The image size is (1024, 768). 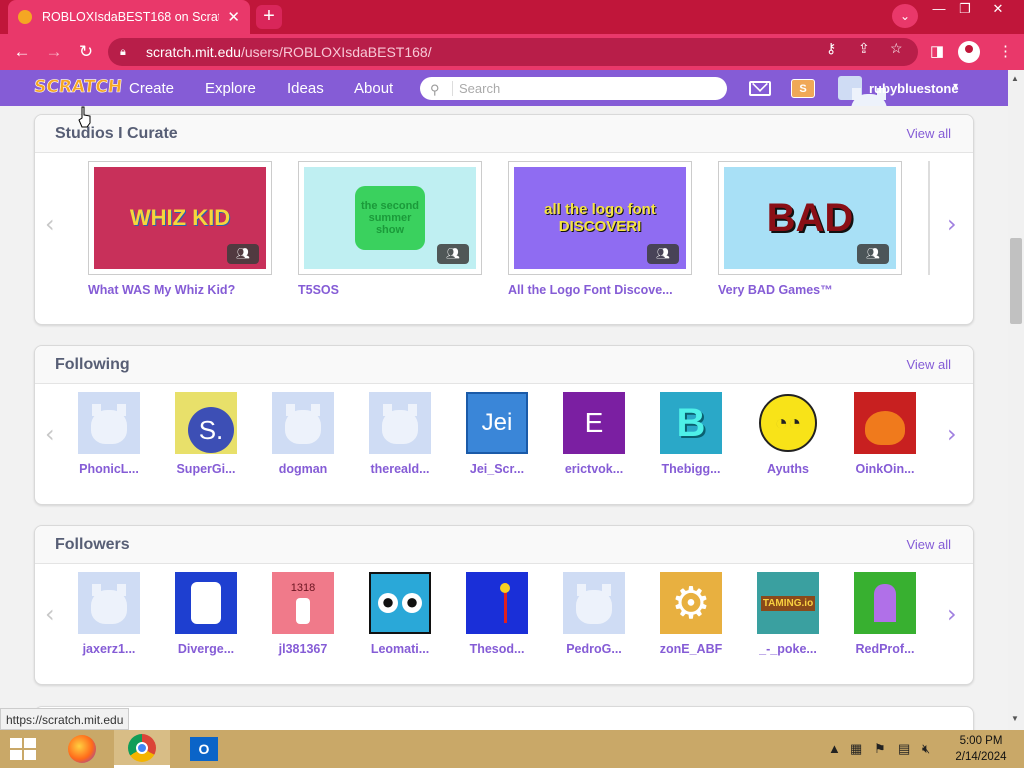 I want to click on outlook-icon: O, so click(x=204, y=749).